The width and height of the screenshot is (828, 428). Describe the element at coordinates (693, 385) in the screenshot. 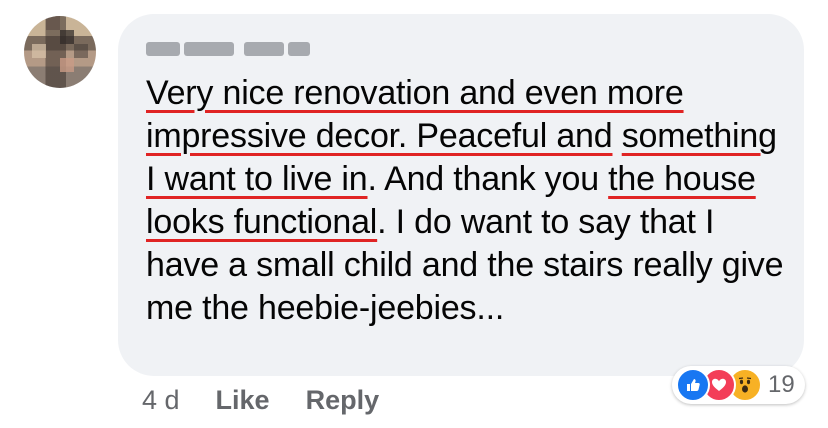

I see `like-icon` at that location.